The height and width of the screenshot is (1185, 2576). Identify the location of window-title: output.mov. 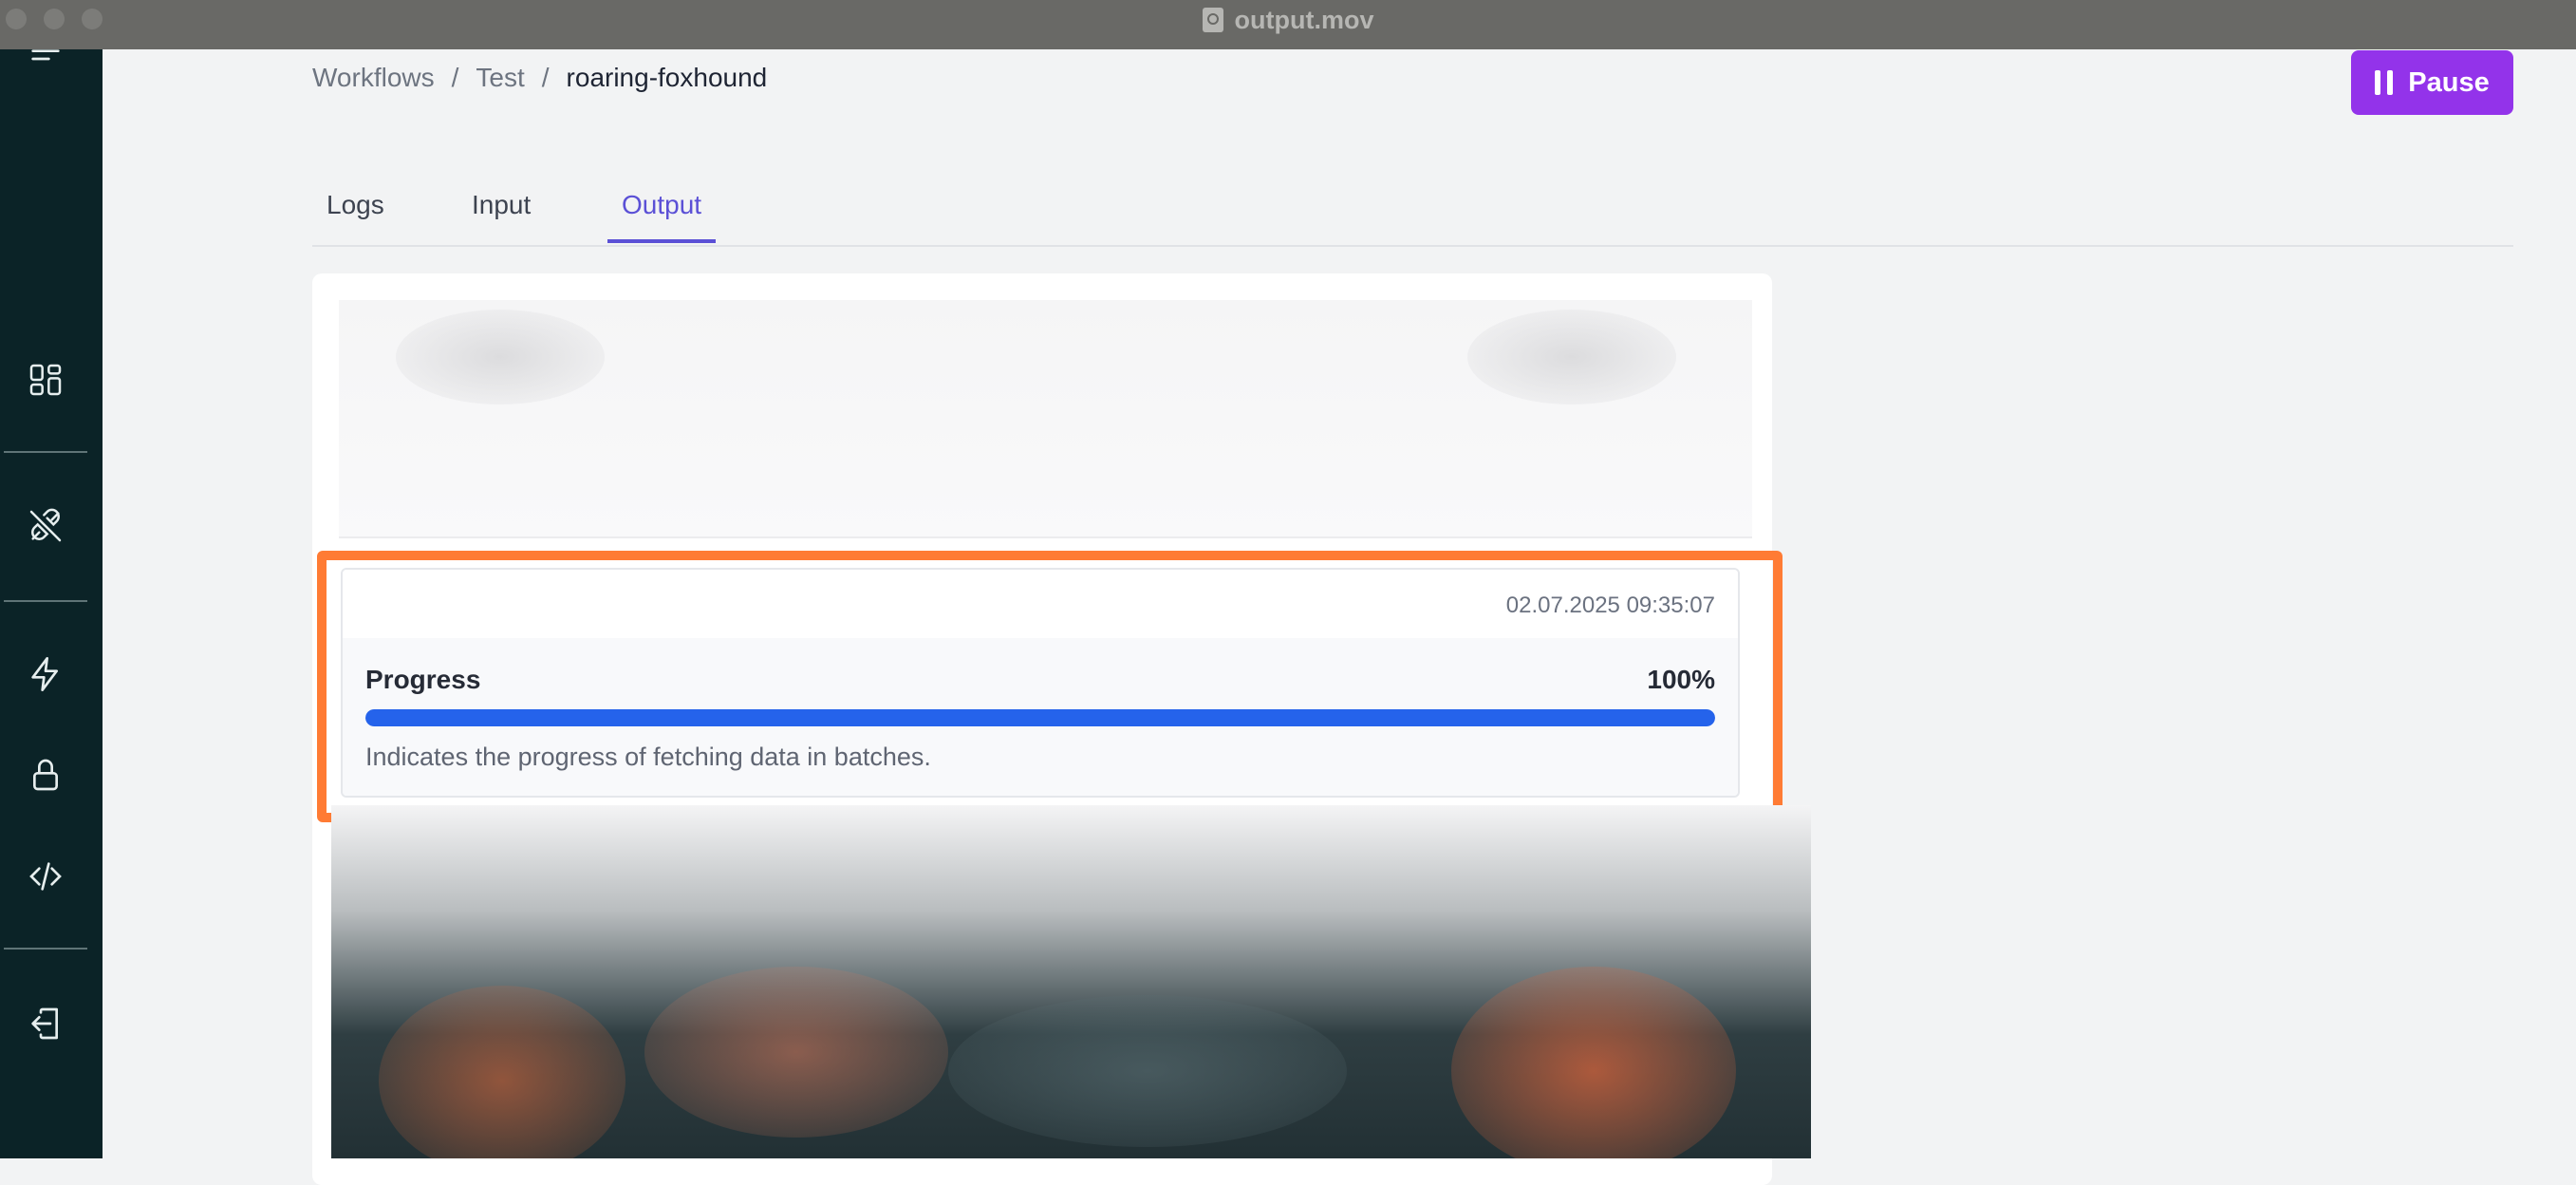
(1304, 20).